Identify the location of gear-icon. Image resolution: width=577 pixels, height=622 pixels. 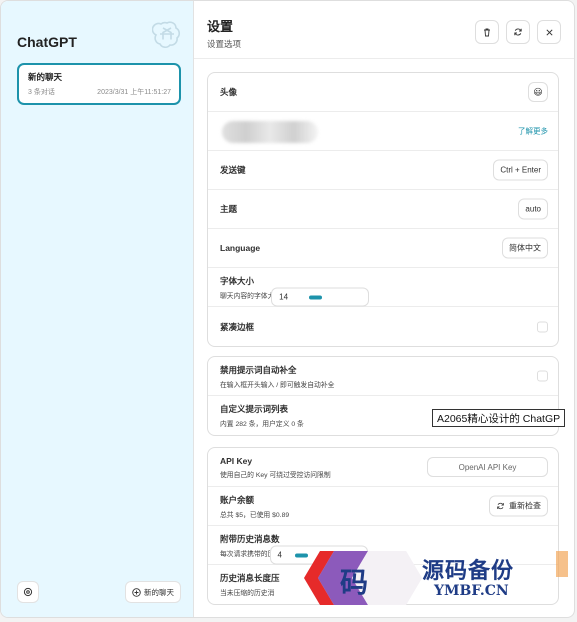
(28, 592).